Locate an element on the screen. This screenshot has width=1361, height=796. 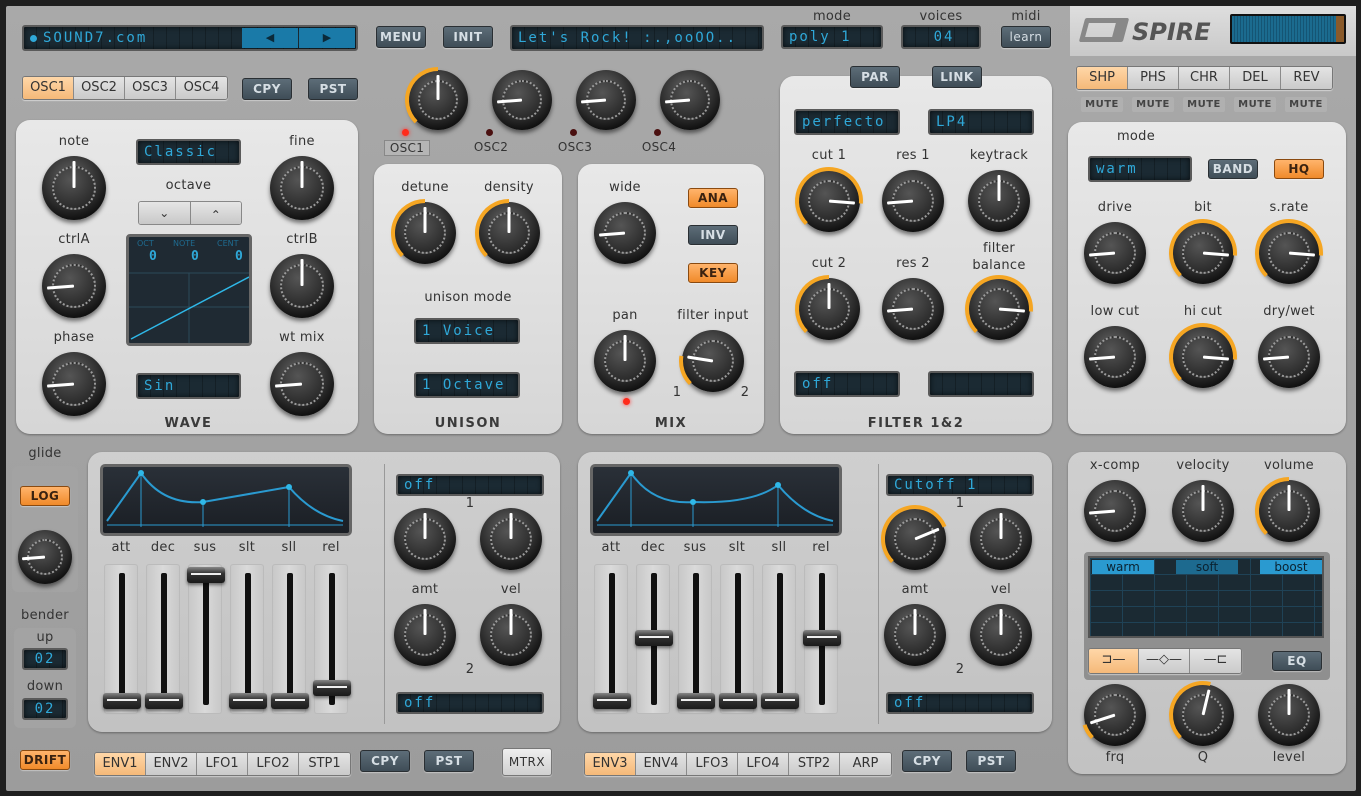
mute-shp-button: MUTE is located at coordinates (1102, 104).